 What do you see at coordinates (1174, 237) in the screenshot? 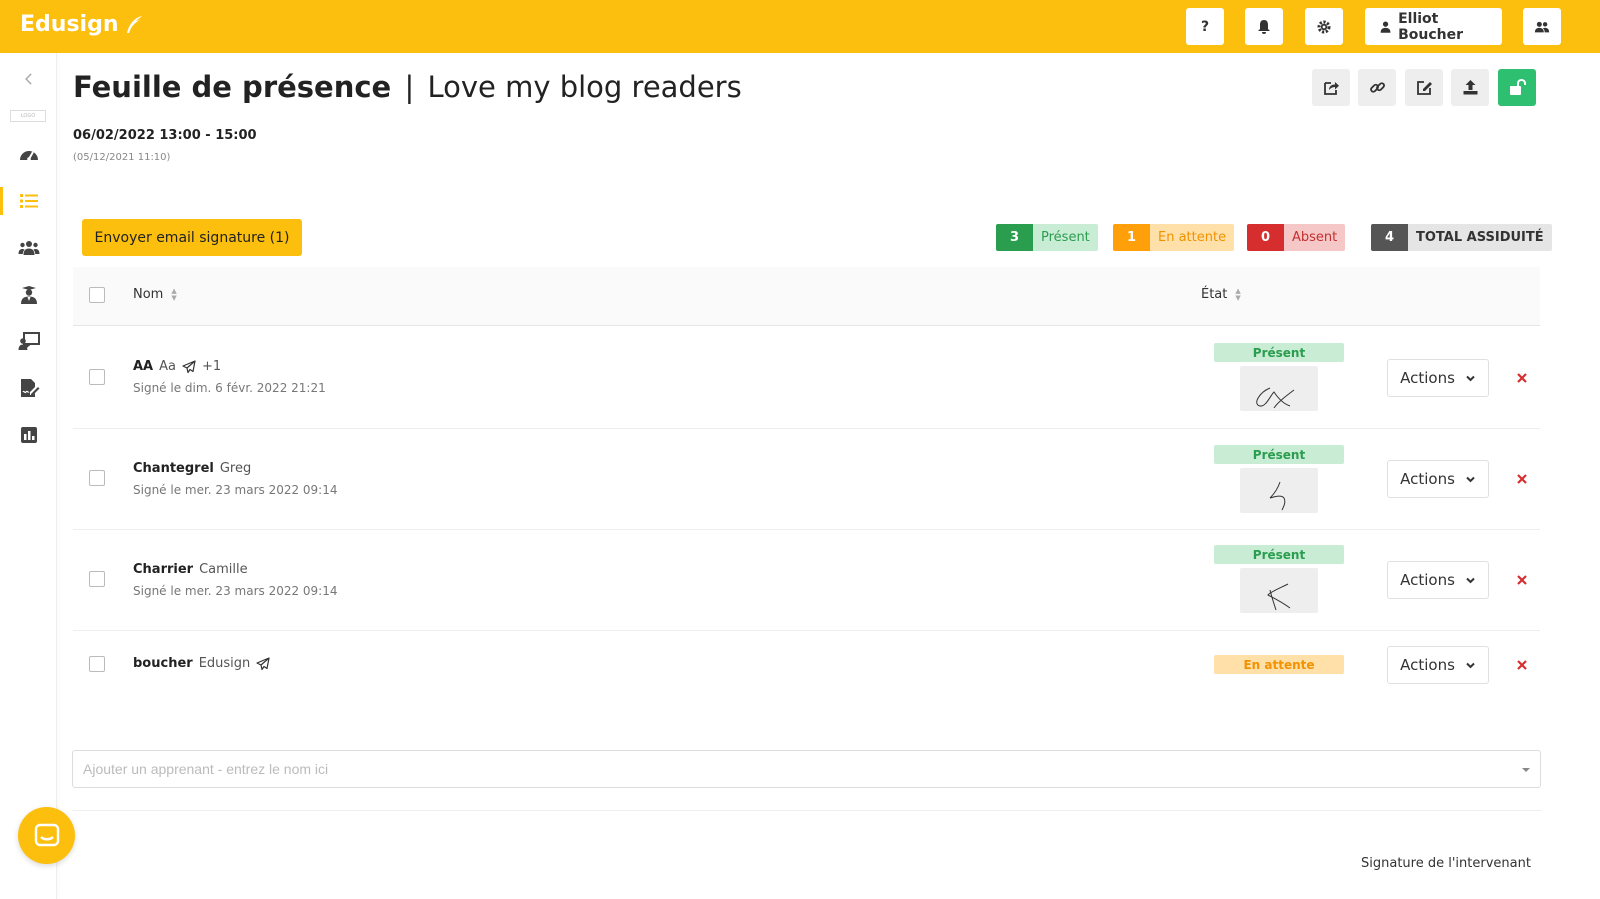
I see `counter-waiting: 1 En attente` at bounding box center [1174, 237].